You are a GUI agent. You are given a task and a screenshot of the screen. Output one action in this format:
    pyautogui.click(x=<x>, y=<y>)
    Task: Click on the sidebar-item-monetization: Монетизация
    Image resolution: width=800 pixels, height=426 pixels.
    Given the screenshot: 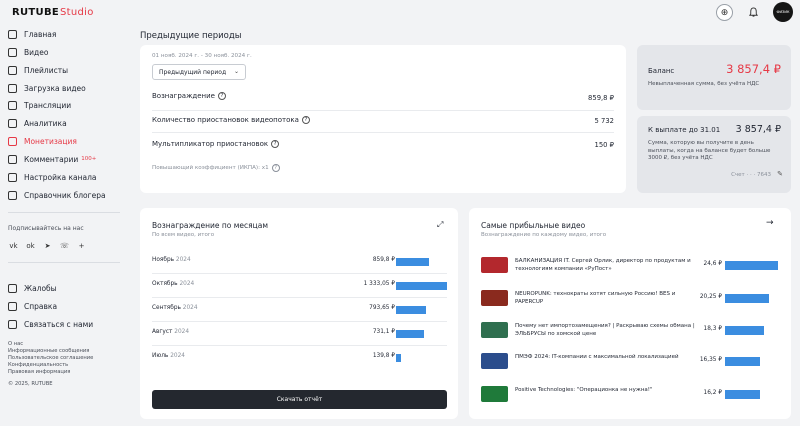 What is the action you would take?
    pyautogui.click(x=42, y=141)
    